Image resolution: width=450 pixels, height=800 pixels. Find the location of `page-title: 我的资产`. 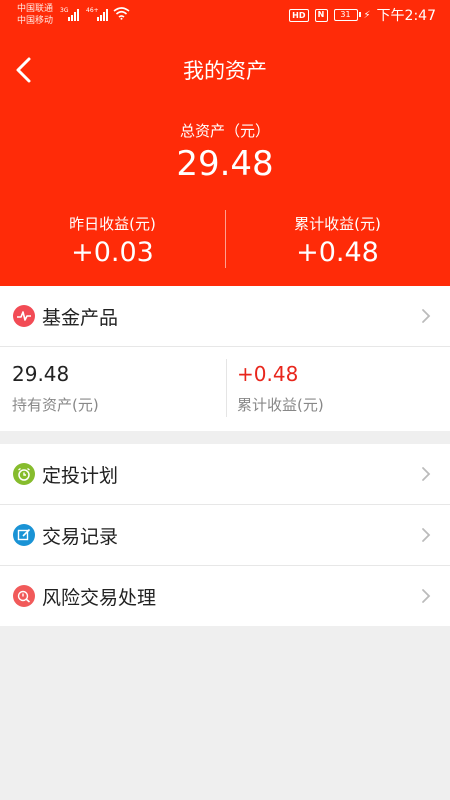

page-title: 我的资产 is located at coordinates (225, 71).